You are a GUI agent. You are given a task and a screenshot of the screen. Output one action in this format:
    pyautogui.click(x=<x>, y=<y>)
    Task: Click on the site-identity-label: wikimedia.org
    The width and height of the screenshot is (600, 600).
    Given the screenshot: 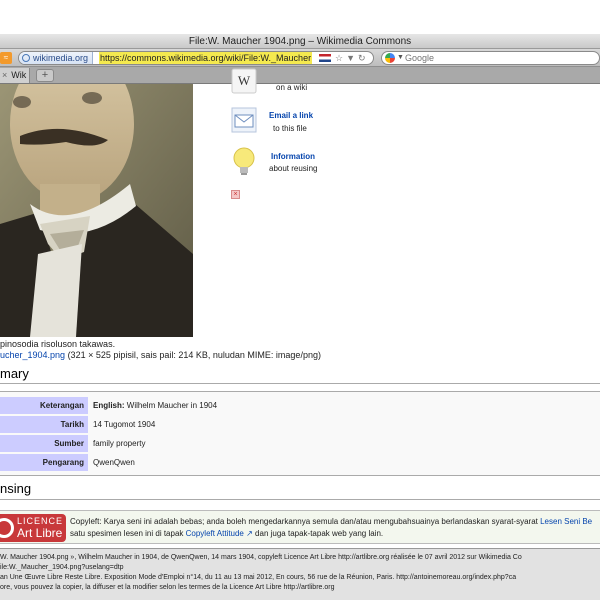 What is the action you would take?
    pyautogui.click(x=61, y=58)
    